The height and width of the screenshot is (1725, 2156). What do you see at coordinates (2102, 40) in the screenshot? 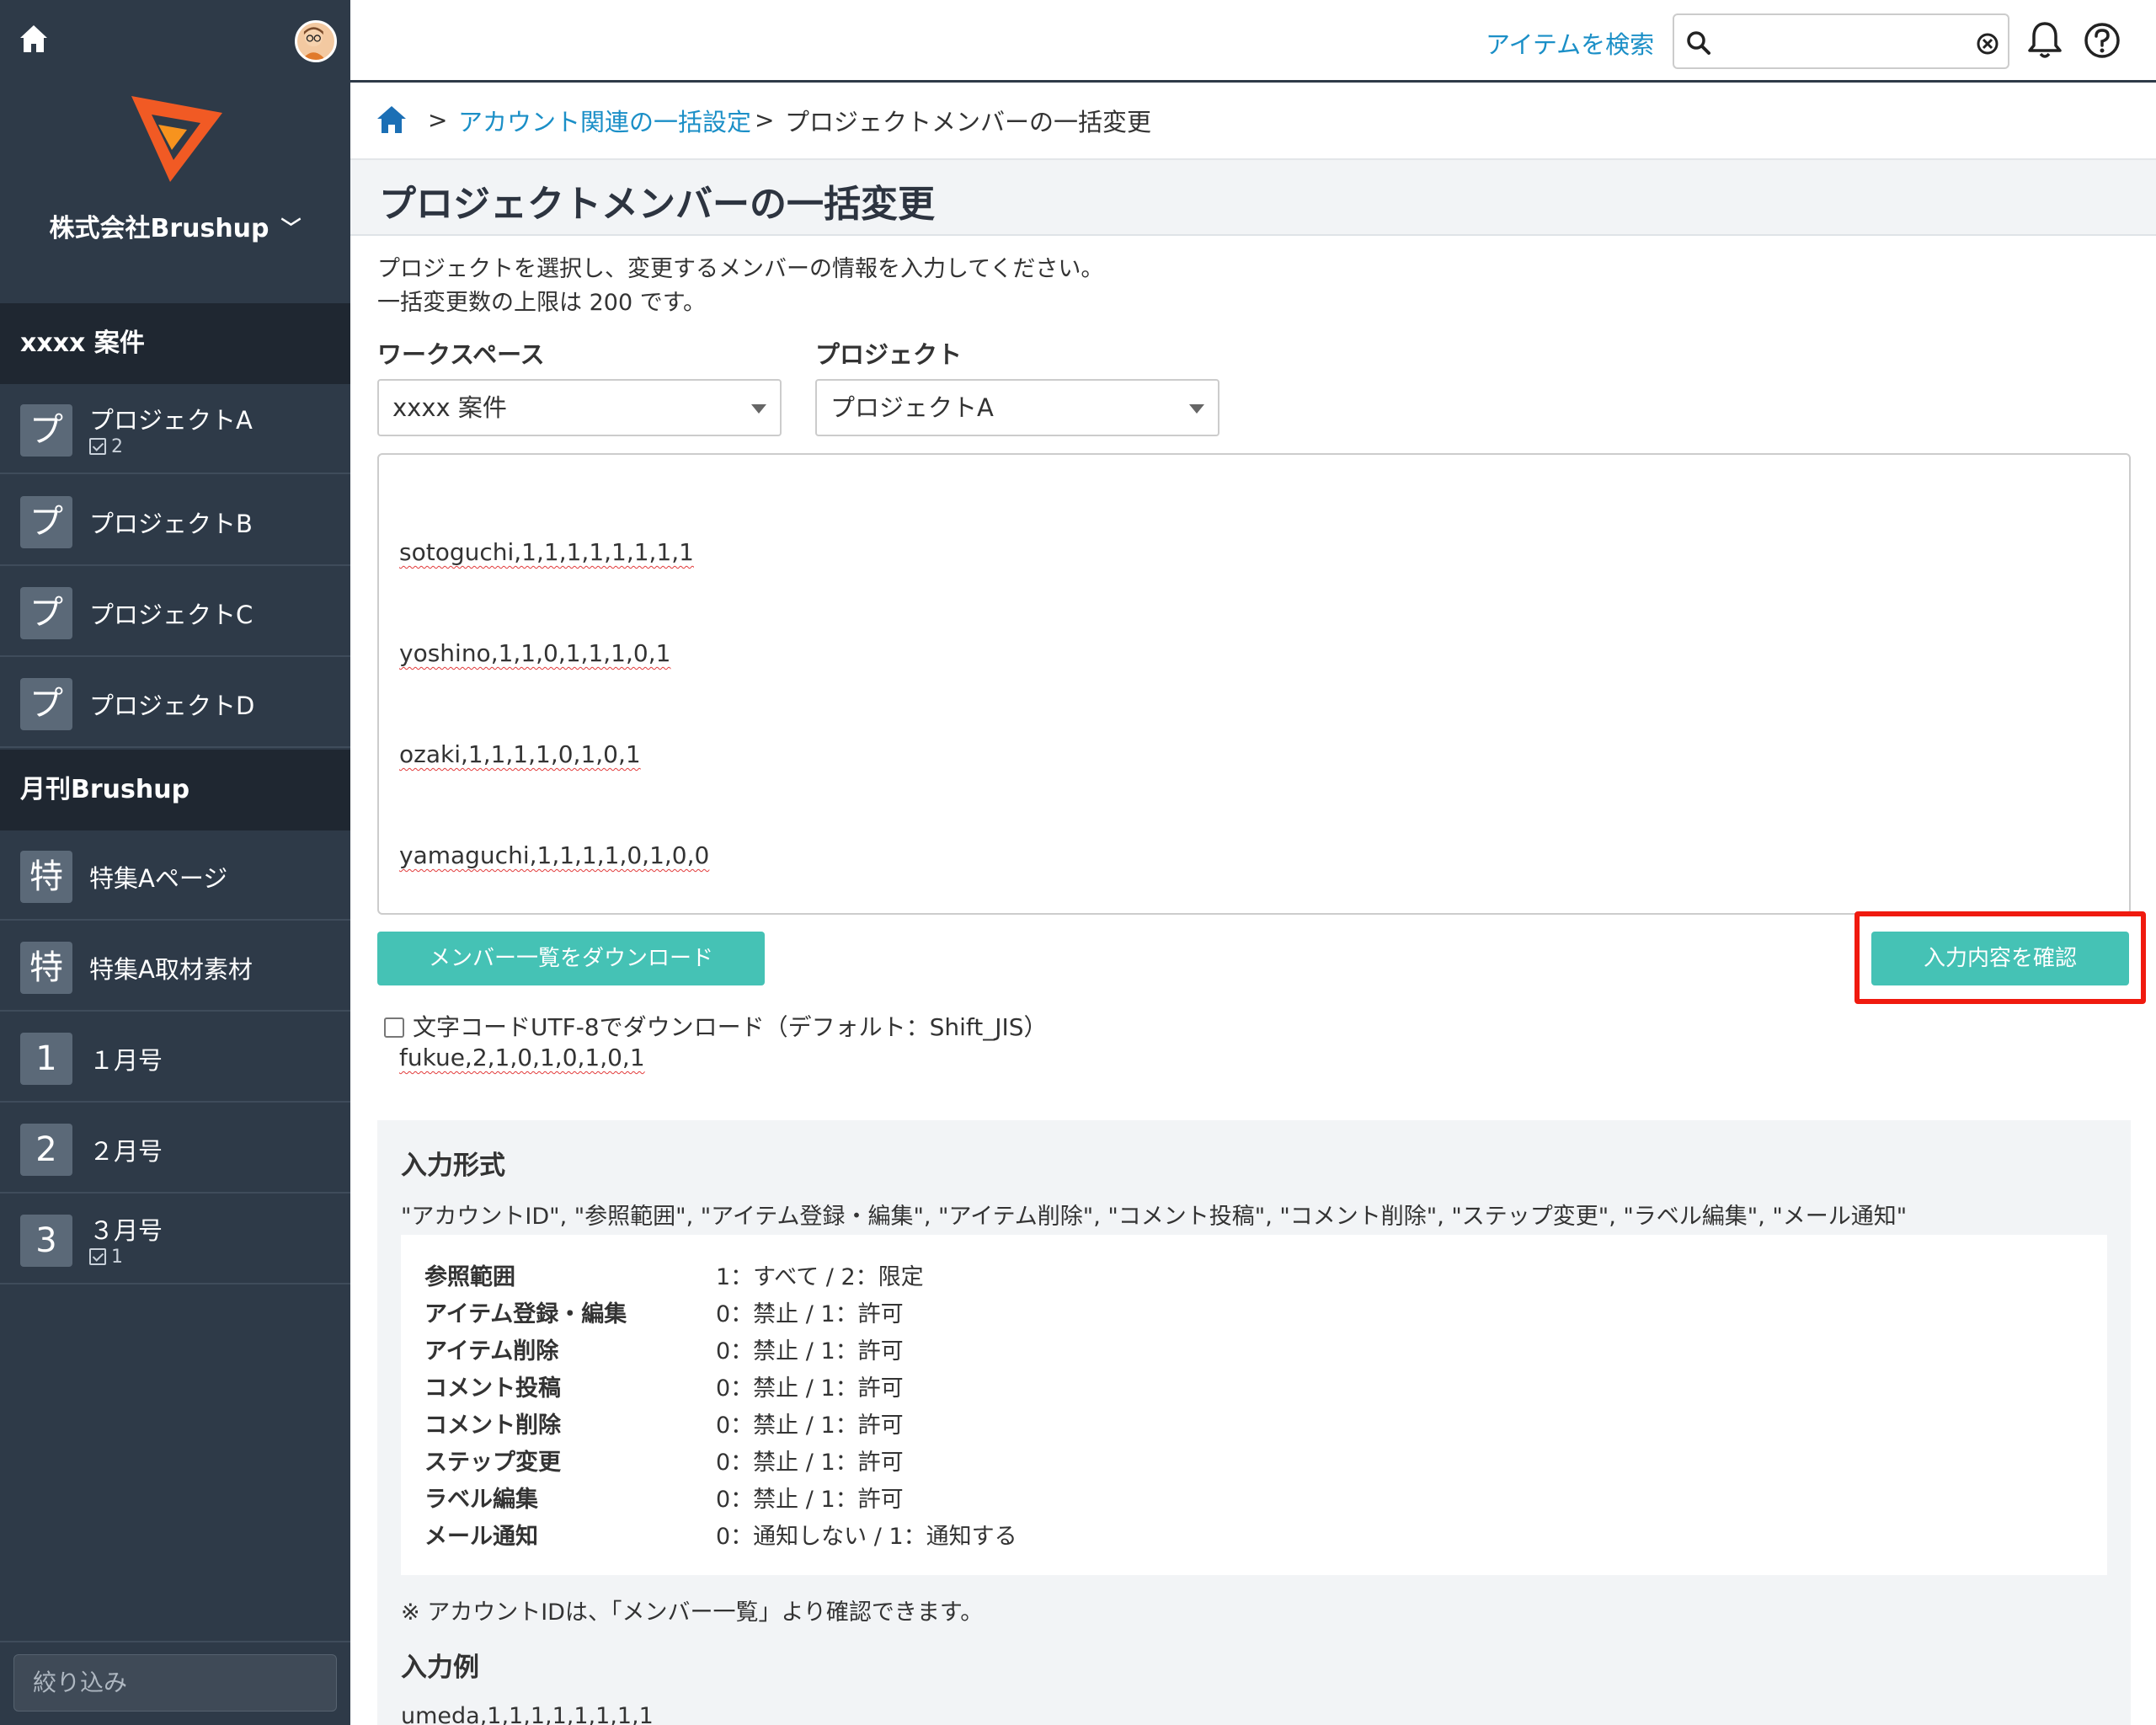
I see `help-icon` at bounding box center [2102, 40].